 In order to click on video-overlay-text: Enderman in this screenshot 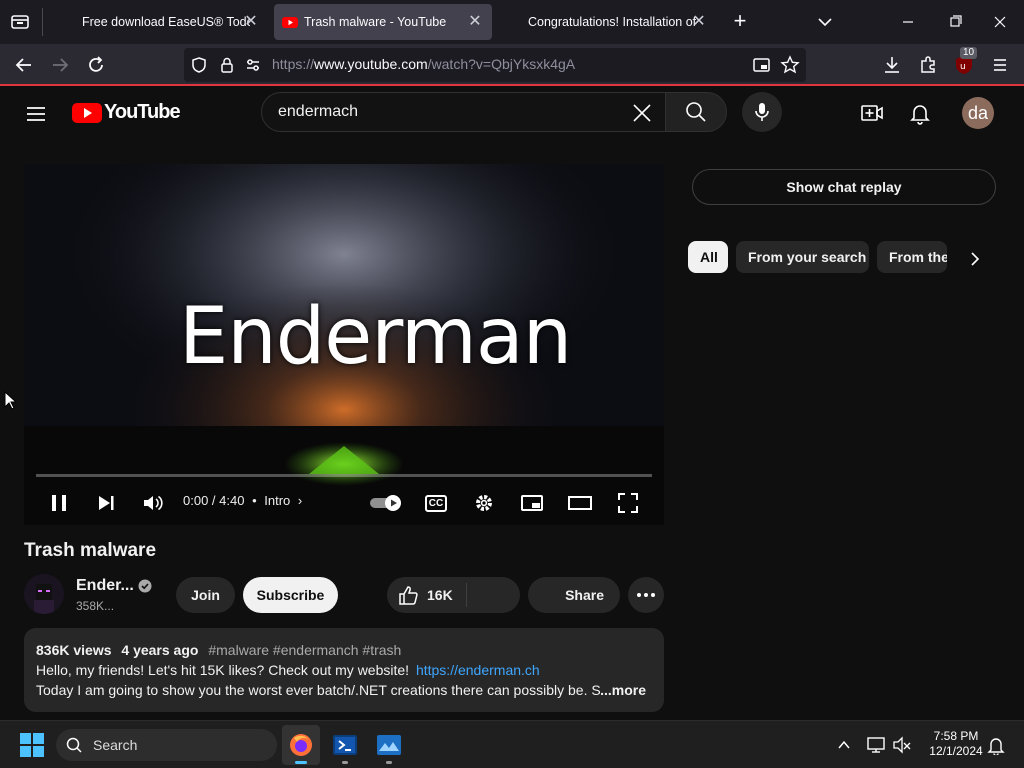, I will do `click(375, 337)`.